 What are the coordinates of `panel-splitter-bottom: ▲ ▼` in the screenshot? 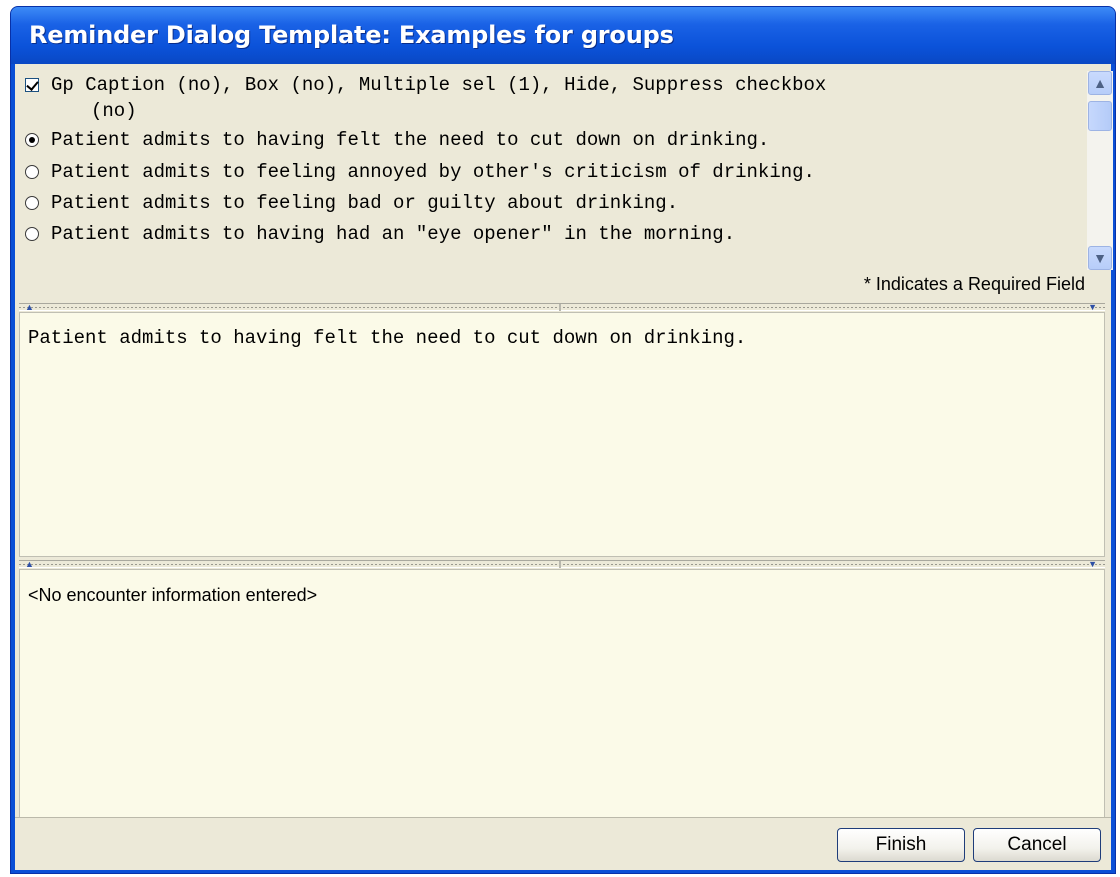 It's located at (562, 564).